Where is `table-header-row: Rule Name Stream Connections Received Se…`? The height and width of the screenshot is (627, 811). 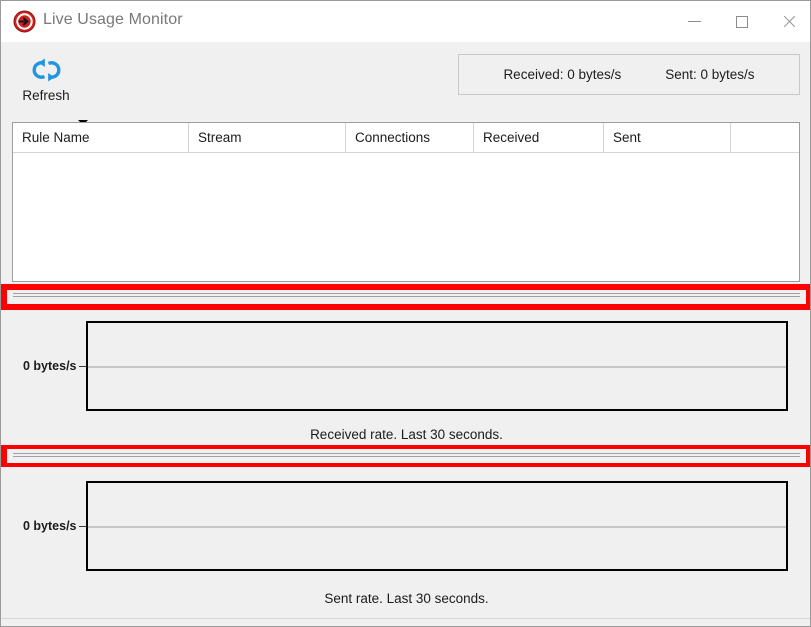
table-header-row: Rule Name Stream Connections Received Se… is located at coordinates (406, 138).